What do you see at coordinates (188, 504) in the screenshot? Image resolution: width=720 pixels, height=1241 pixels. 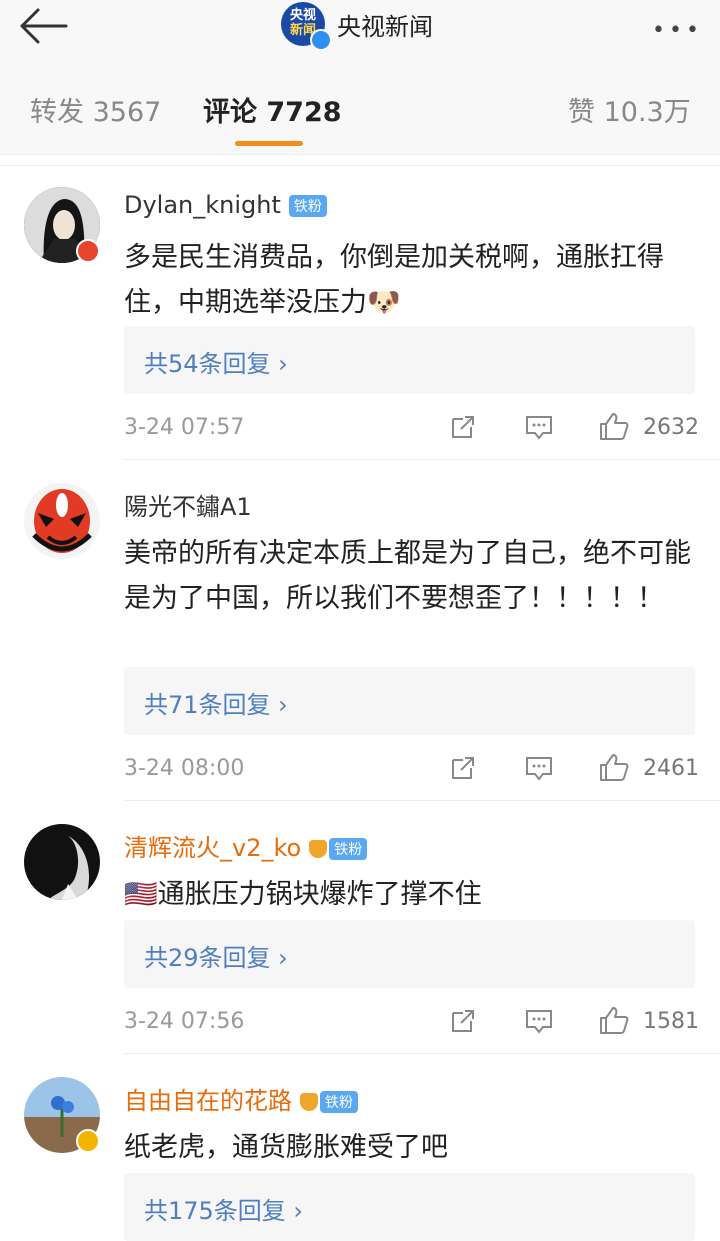 I see `username: 陽光不鏽A1` at bounding box center [188, 504].